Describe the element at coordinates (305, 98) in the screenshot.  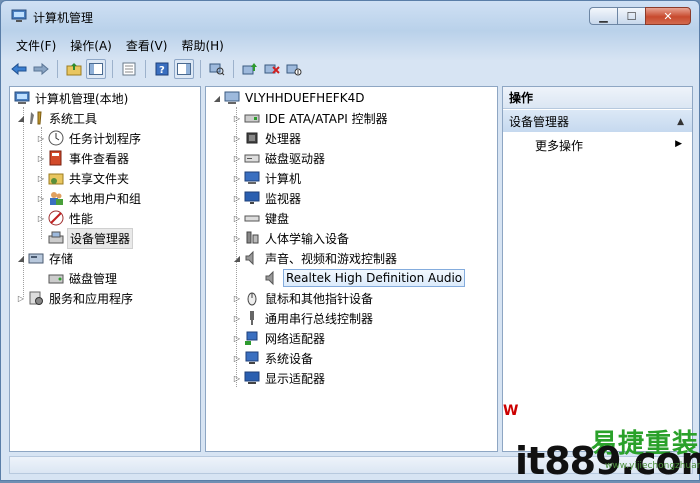
I see `tree-label: VLYHHDUEFHEFK4D` at that location.